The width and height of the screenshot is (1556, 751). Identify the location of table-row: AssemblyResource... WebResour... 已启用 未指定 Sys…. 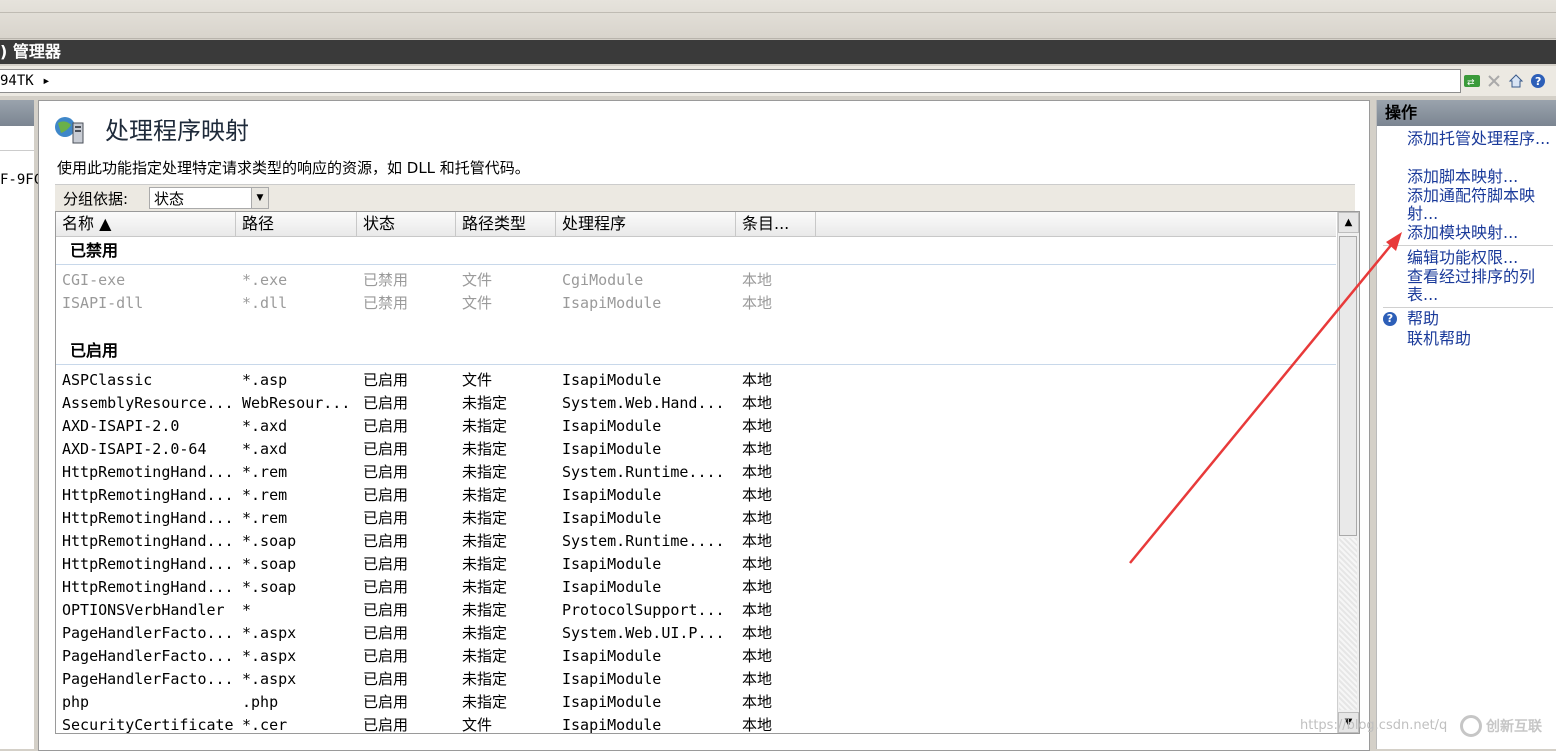
(696, 403).